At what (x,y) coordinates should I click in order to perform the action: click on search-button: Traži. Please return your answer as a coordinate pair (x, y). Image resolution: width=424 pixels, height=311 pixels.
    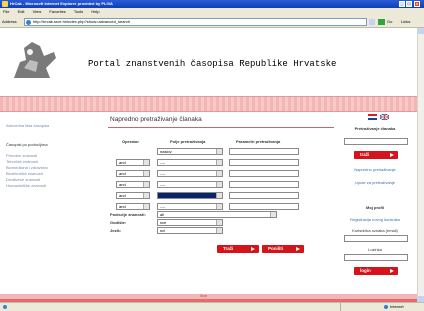
    Looking at the image, I should click on (238, 249).